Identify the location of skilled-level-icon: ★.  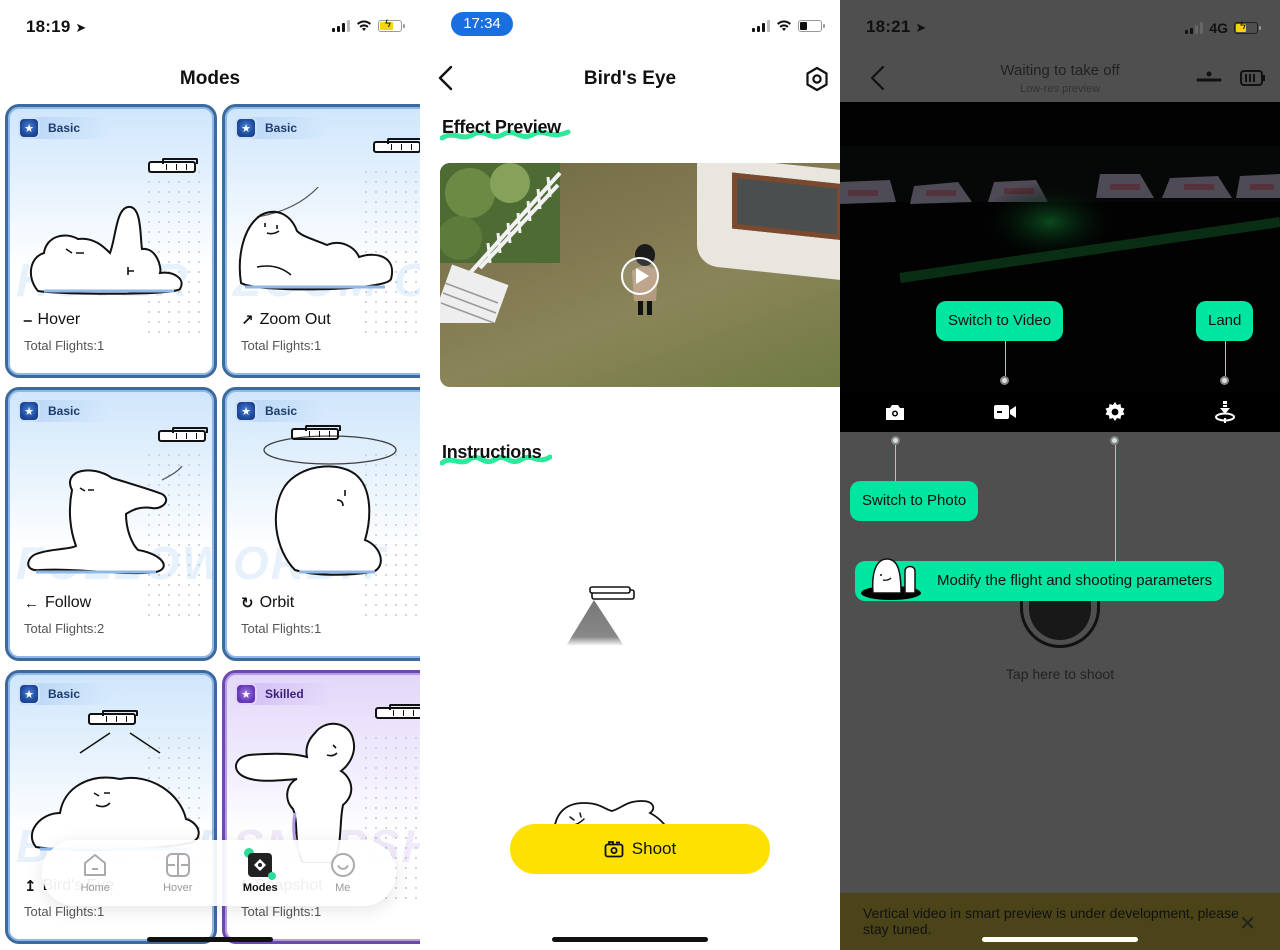
(246, 694).